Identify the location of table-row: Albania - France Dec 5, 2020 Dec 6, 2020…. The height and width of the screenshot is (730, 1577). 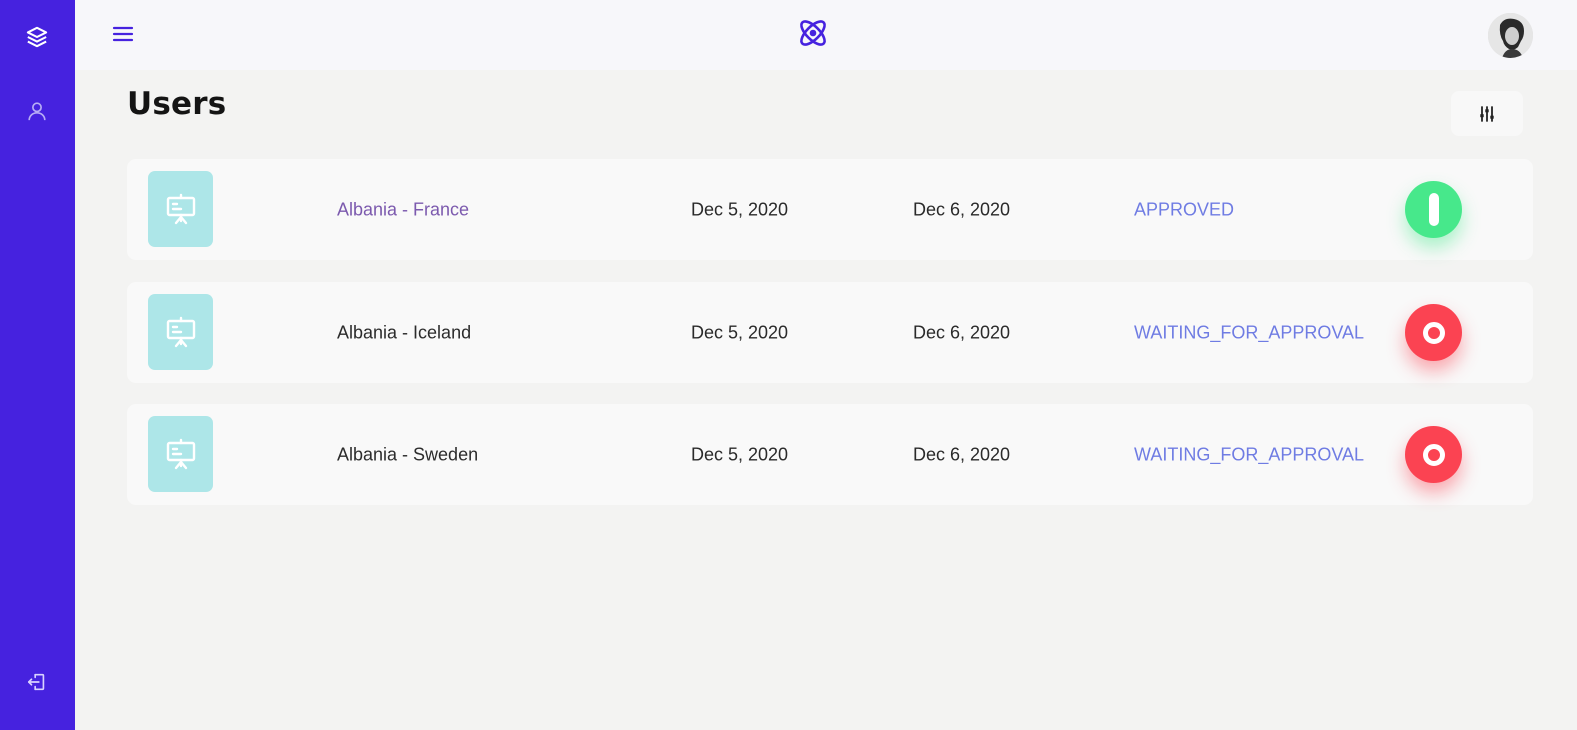
(830, 209).